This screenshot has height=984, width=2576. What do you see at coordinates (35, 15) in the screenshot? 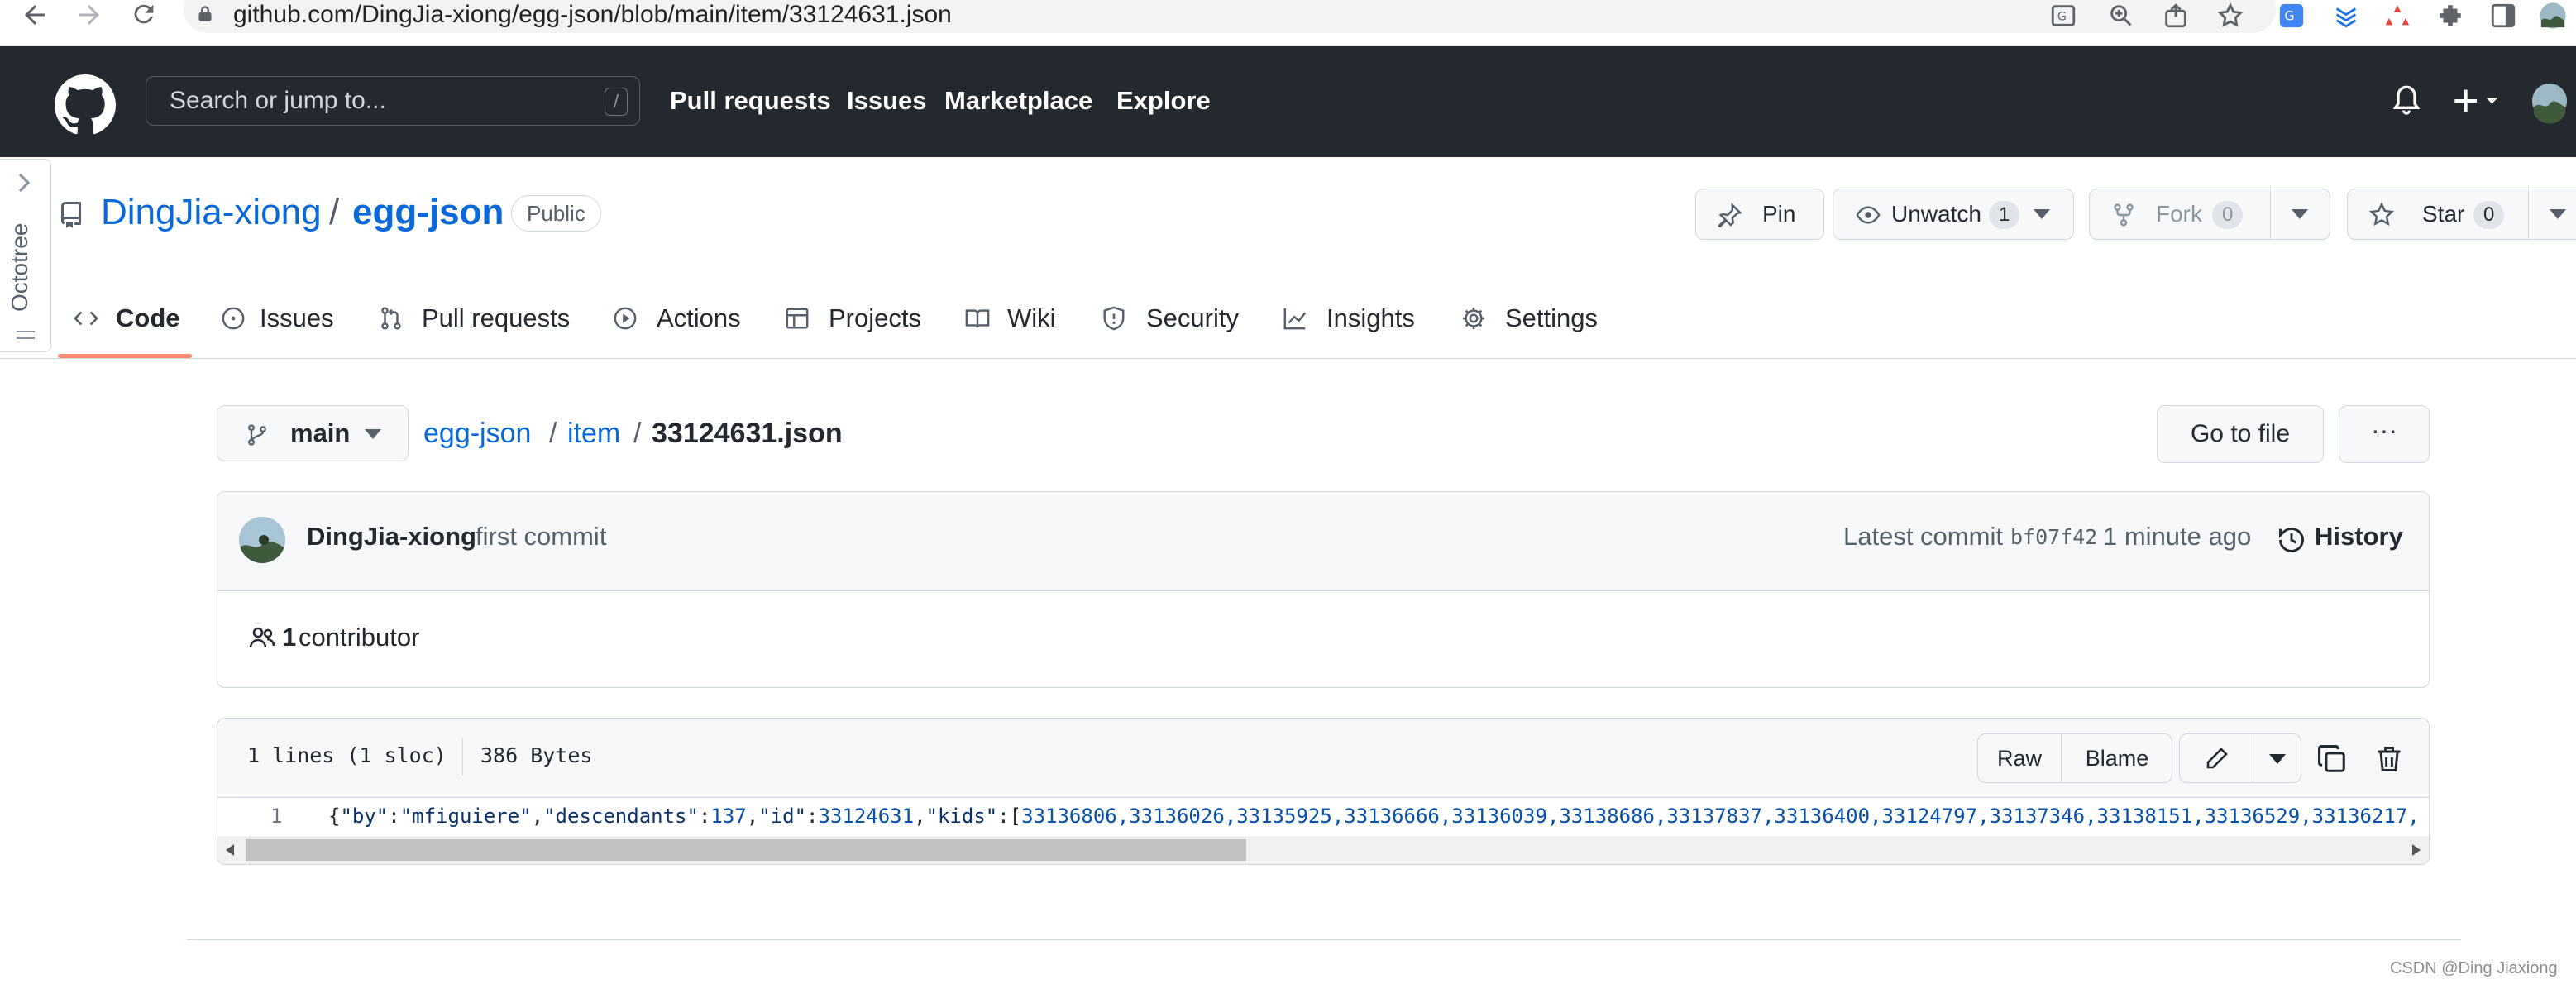
I see `back-icon` at bounding box center [35, 15].